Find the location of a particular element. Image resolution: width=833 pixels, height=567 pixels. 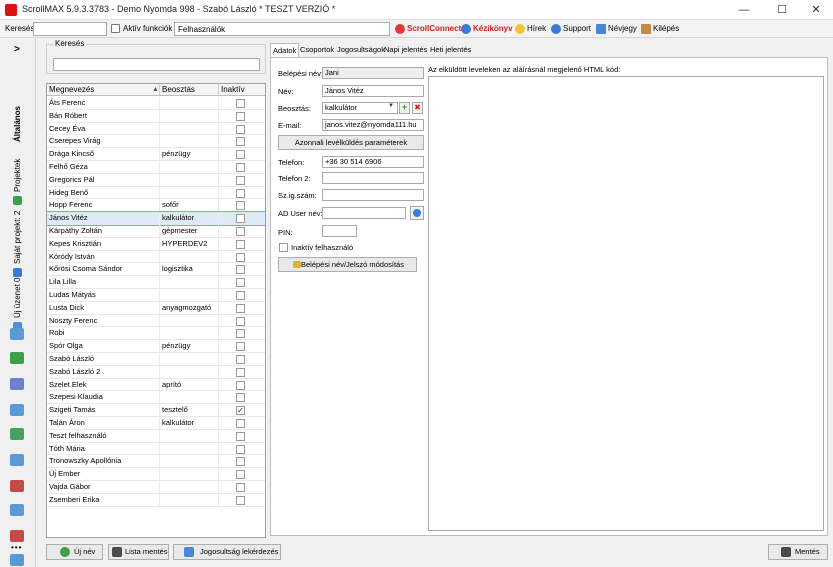

change-credentials-button: Belépési név/Jelszó módosítás is located at coordinates (347, 264).